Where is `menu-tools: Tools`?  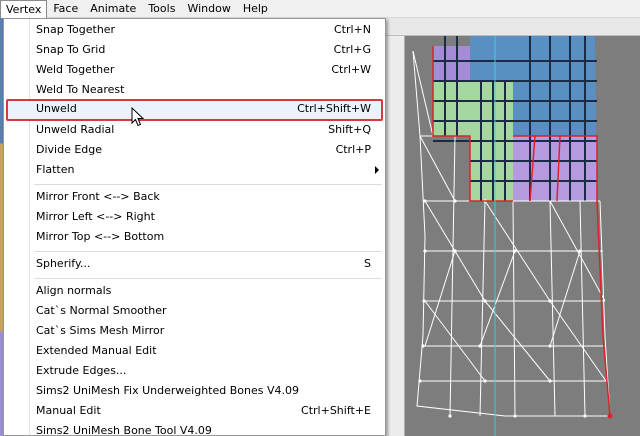 menu-tools: Tools is located at coordinates (161, 9).